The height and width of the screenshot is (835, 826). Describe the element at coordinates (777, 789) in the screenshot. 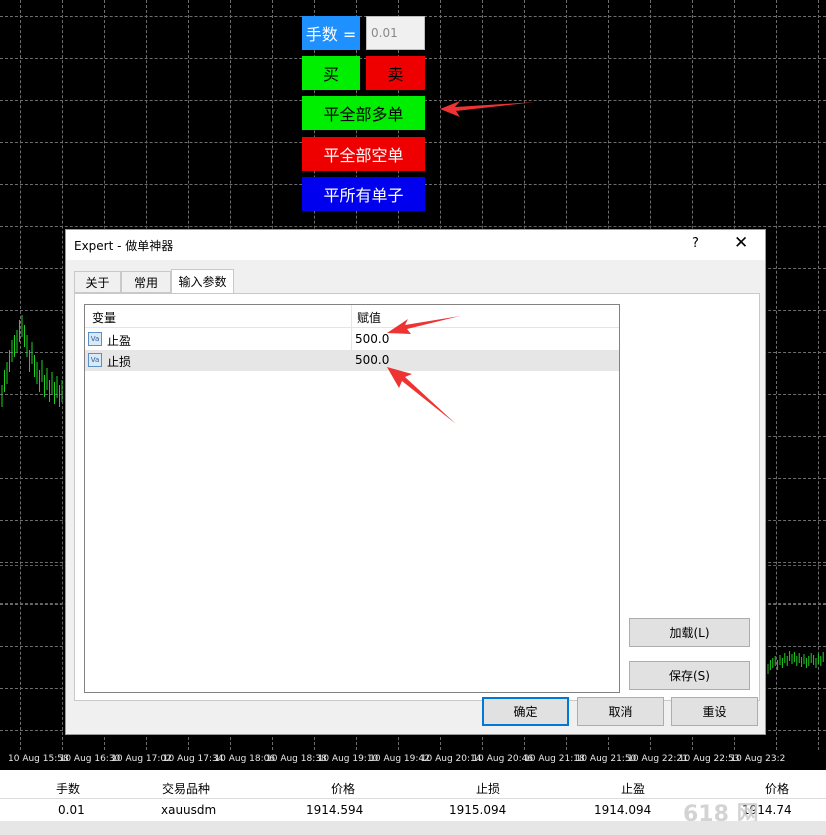

I see `header-current-price: 价格` at that location.